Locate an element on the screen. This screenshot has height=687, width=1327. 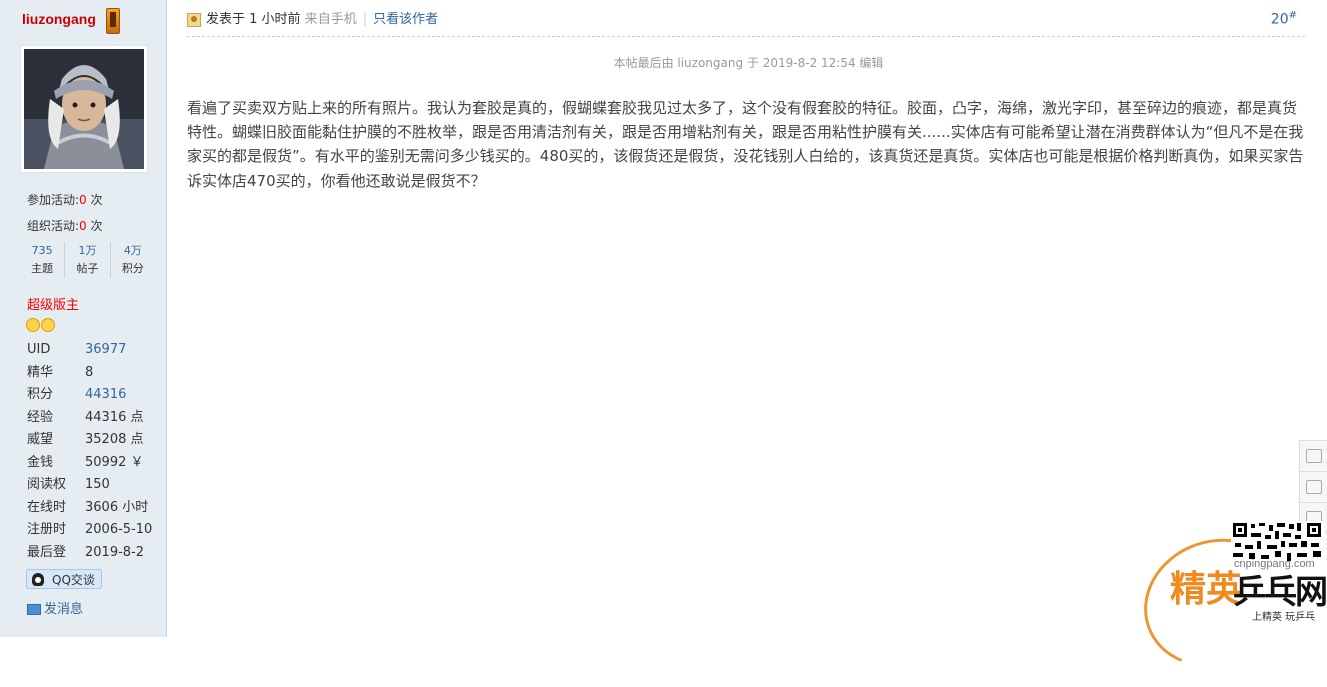
watermark-tagline: 上精英 玩乒乓 is located at coordinates (1284, 617).